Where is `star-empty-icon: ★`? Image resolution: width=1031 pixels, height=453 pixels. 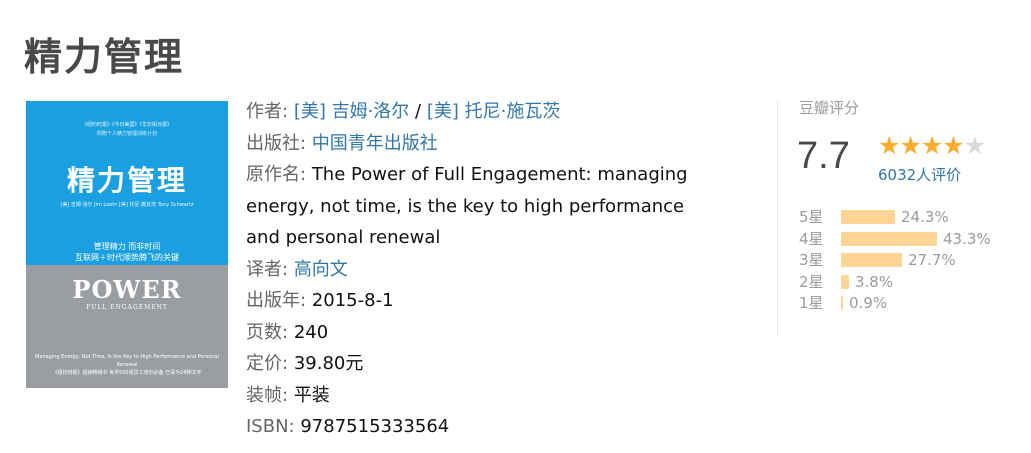 star-empty-icon: ★ is located at coordinates (974, 145).